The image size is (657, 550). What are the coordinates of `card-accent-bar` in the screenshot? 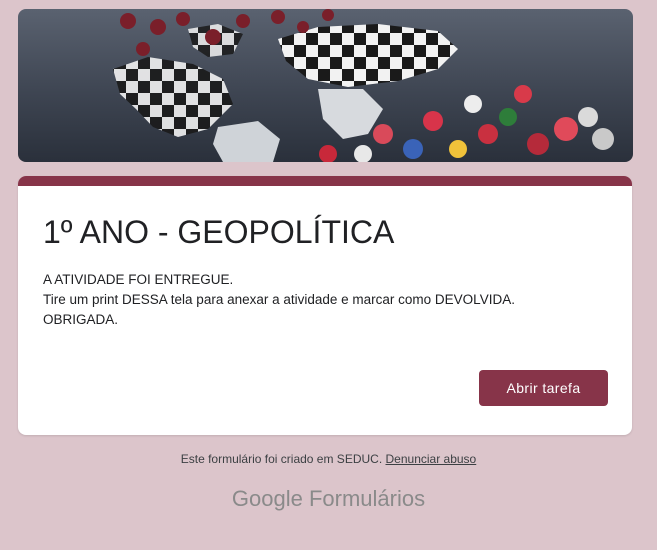 It's located at (325, 181).